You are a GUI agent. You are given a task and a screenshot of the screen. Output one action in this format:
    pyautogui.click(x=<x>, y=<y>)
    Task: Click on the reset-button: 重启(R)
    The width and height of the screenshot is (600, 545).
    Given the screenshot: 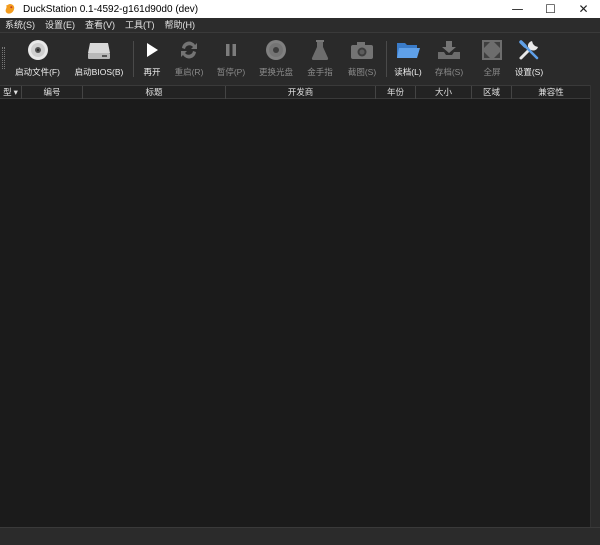 What is the action you would take?
    pyautogui.click(x=189, y=60)
    